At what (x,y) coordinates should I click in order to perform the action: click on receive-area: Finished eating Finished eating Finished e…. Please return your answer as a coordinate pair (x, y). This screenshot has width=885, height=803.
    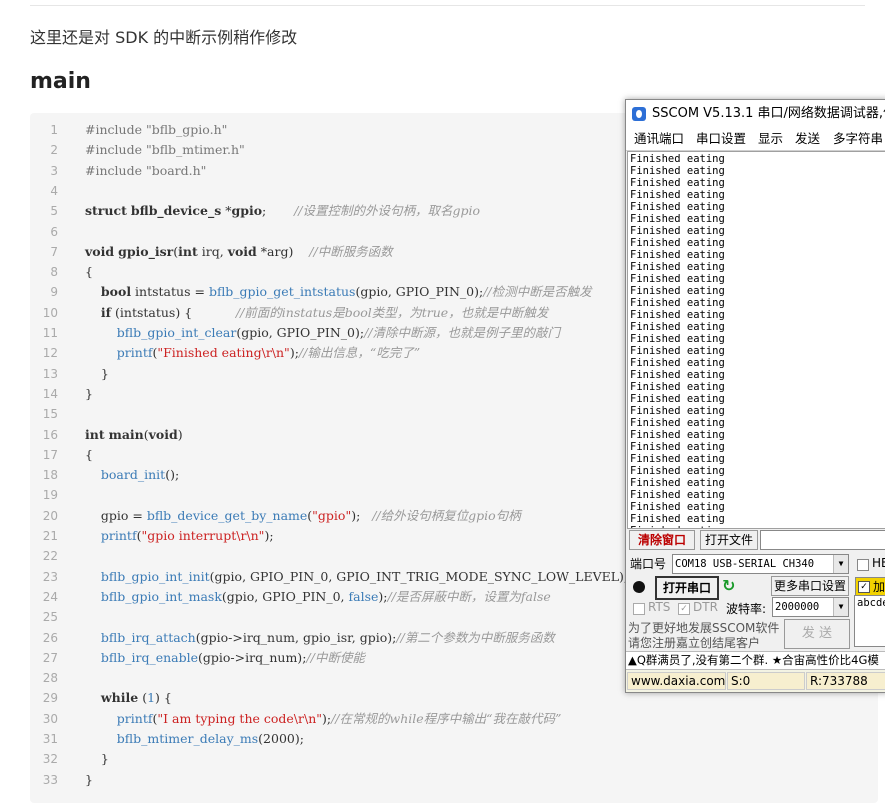
    Looking at the image, I should click on (756, 340).